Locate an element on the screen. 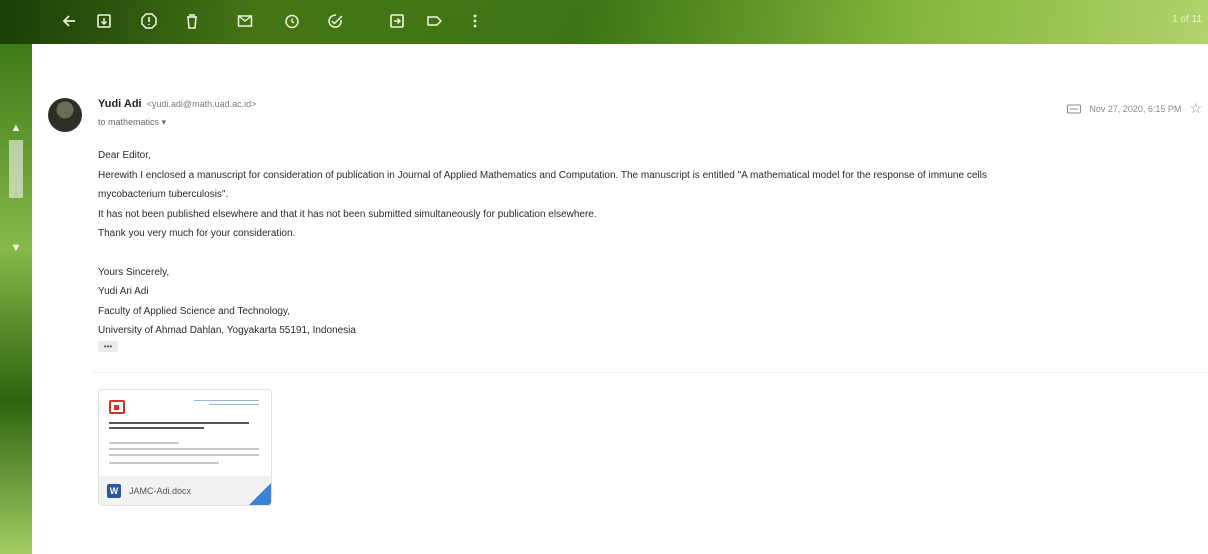 This screenshot has width=1208, height=554. delete-icon is located at coordinates (192, 21).